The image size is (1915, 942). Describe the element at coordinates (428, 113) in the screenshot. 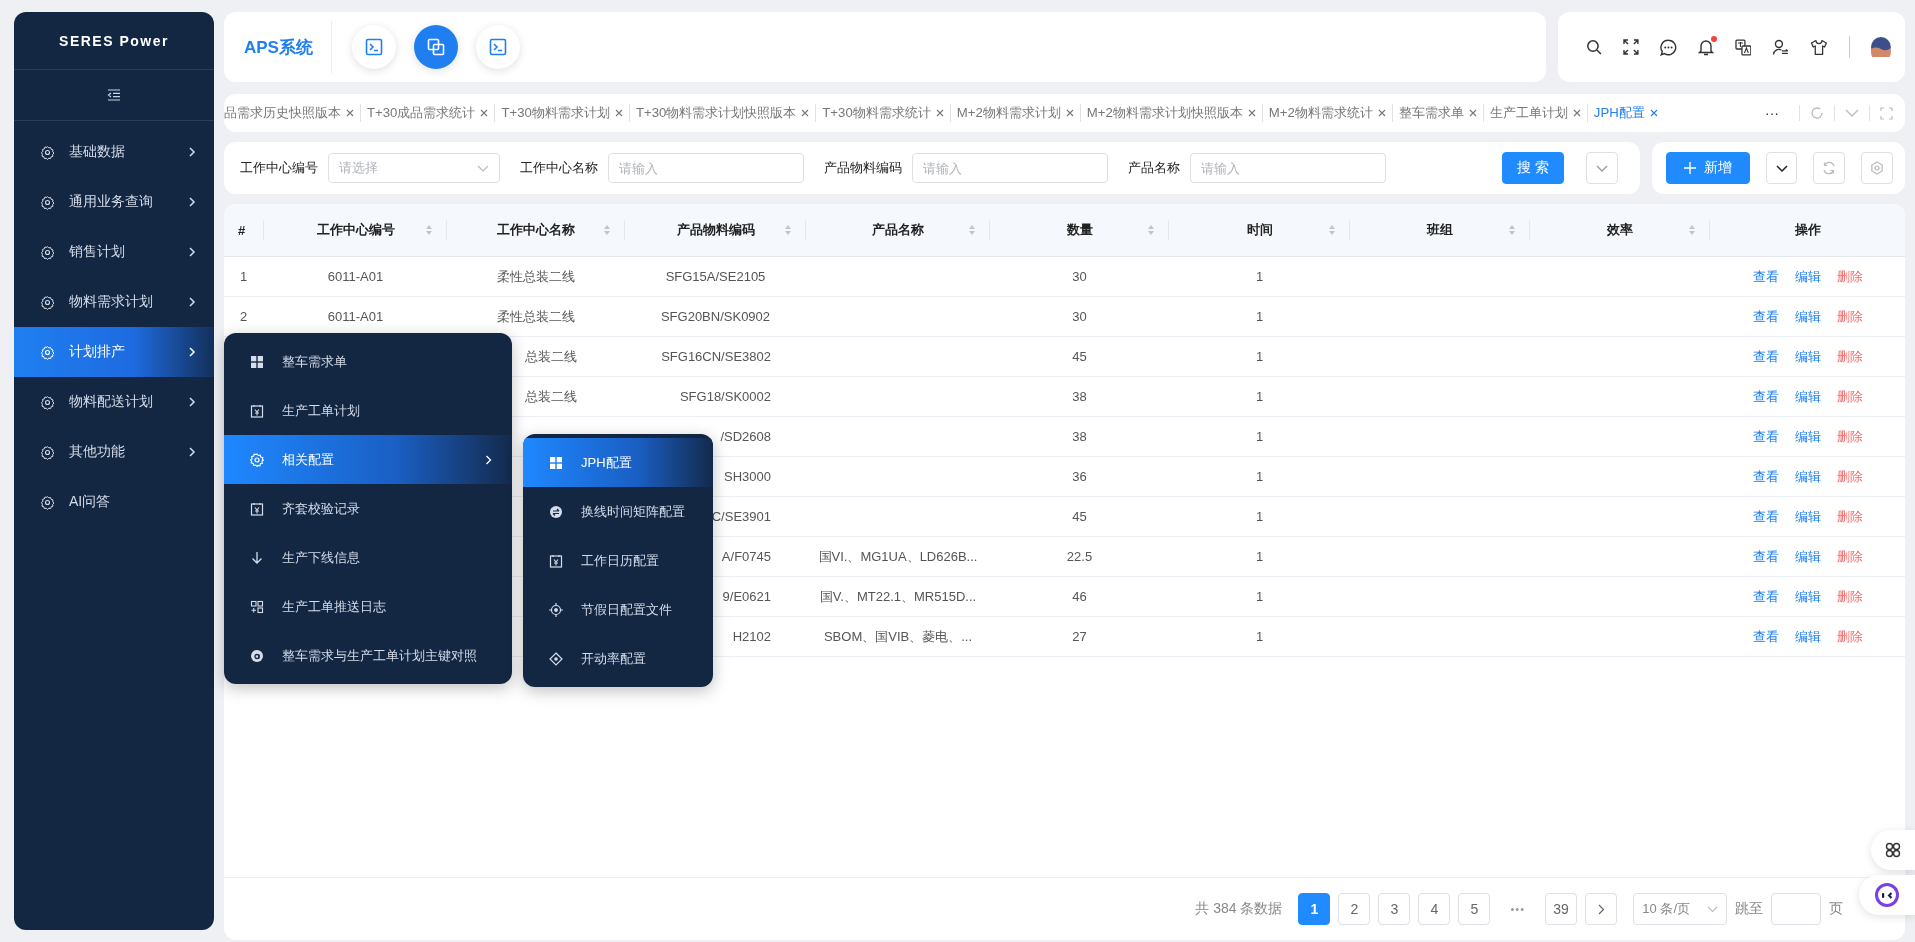

I see `page-tab: T+30成品需求统计` at that location.